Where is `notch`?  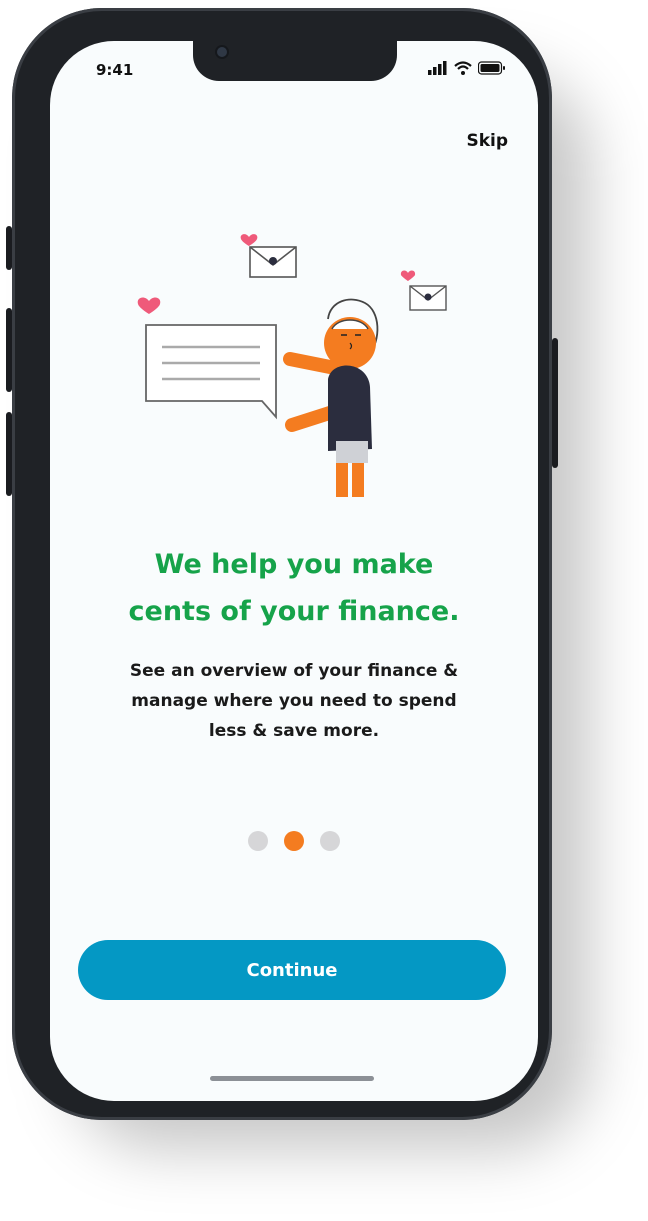
notch is located at coordinates (295, 61).